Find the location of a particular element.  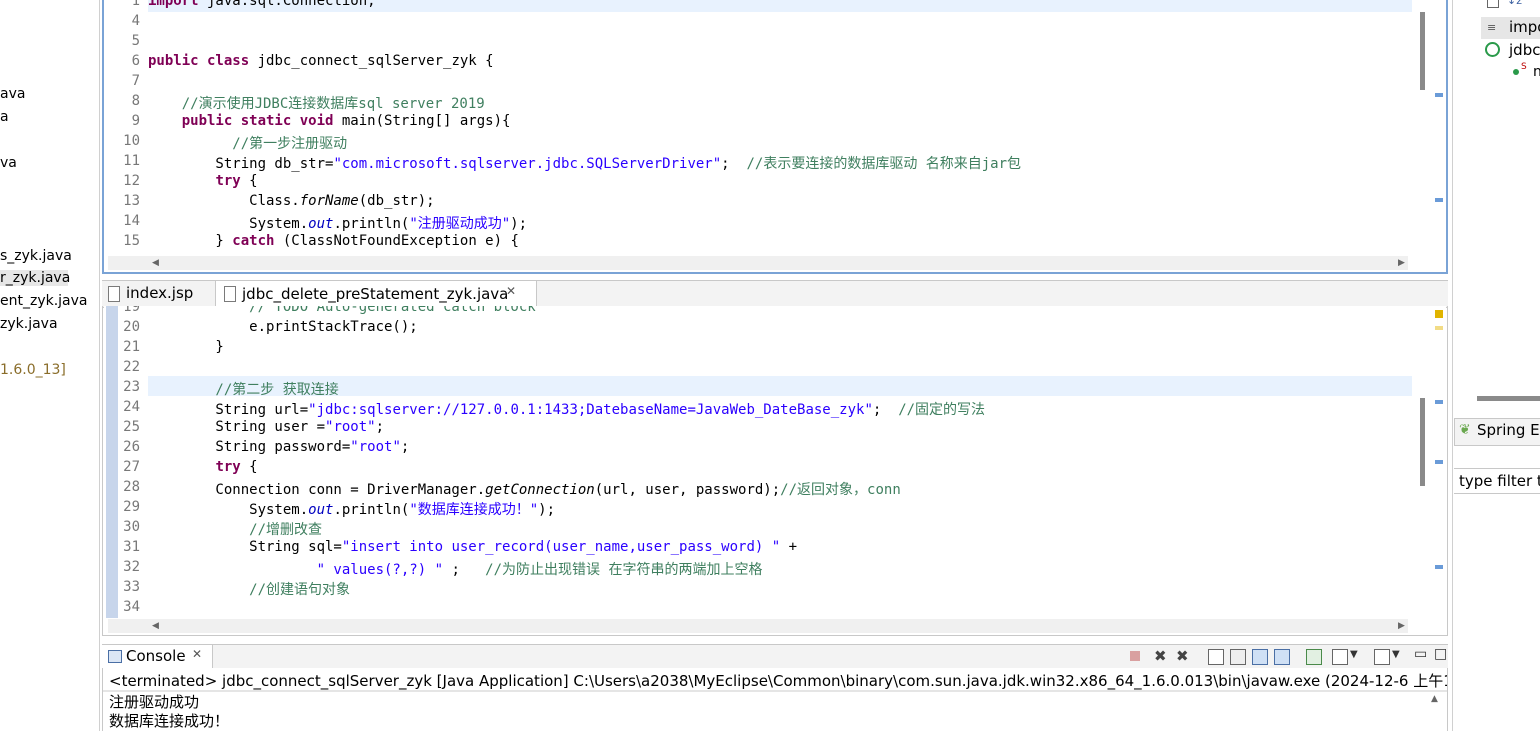

package-explorer-item: 1.6.0_13] is located at coordinates (33, 370).